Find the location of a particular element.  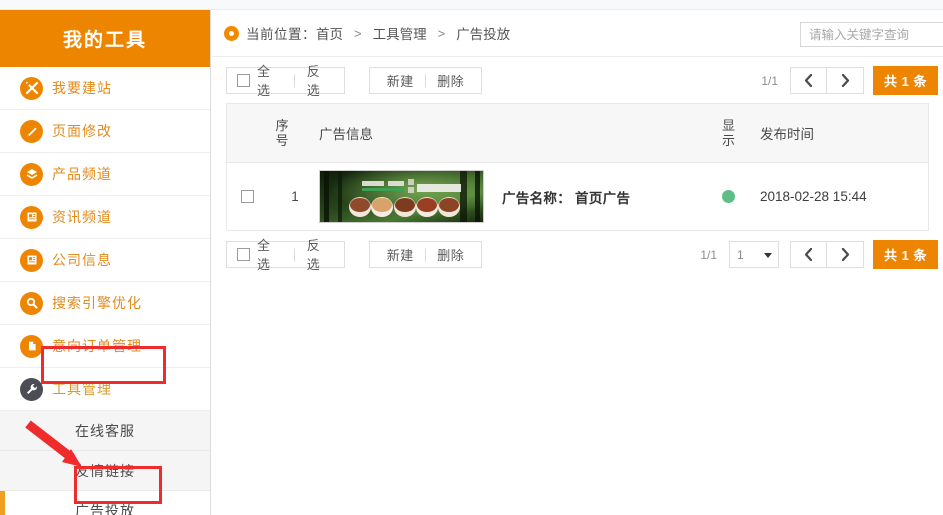

sidebar-item-label: 工具管理 is located at coordinates (82, 389).